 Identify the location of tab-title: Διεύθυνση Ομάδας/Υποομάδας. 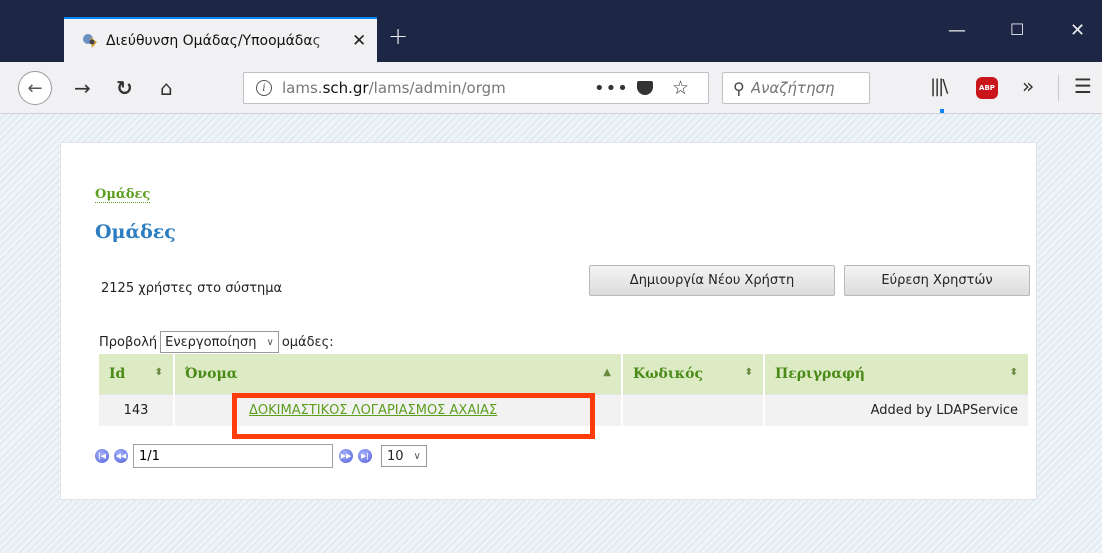
(213, 40).